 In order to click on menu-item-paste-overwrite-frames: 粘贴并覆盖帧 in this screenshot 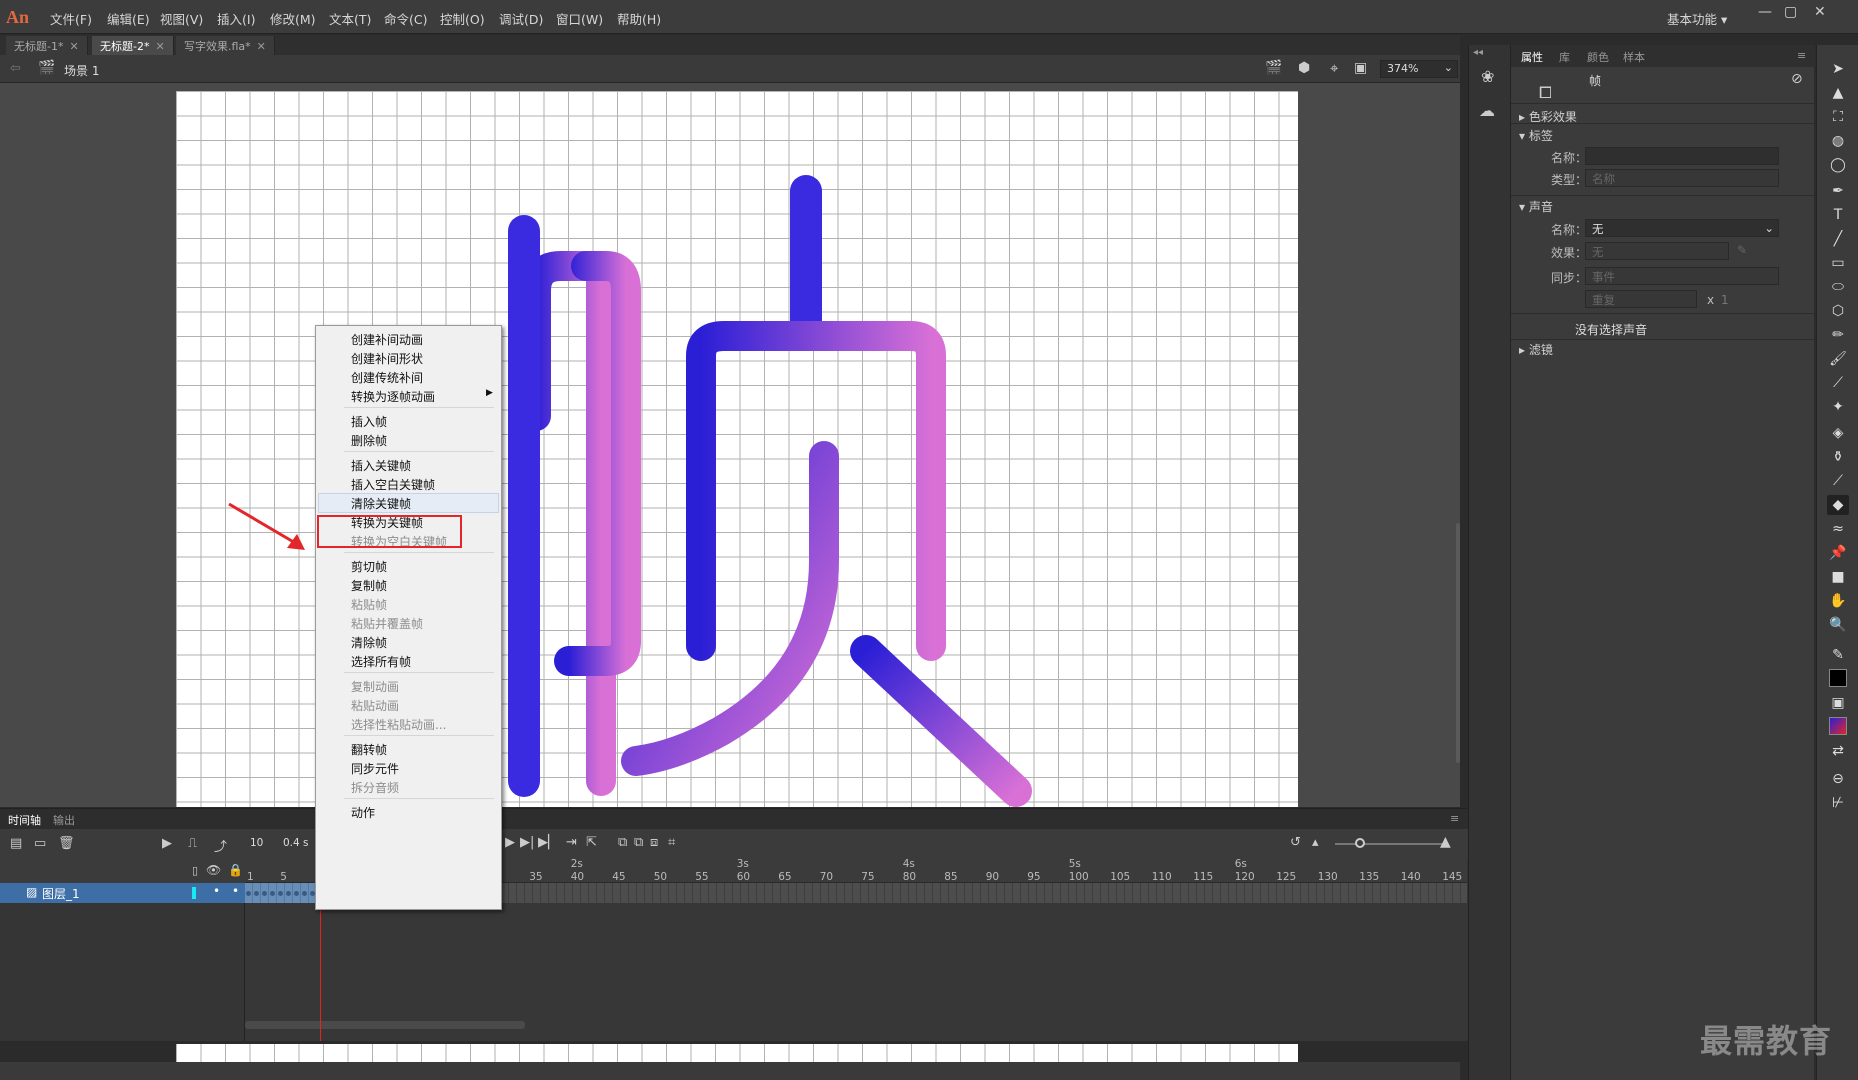, I will do `click(387, 623)`.